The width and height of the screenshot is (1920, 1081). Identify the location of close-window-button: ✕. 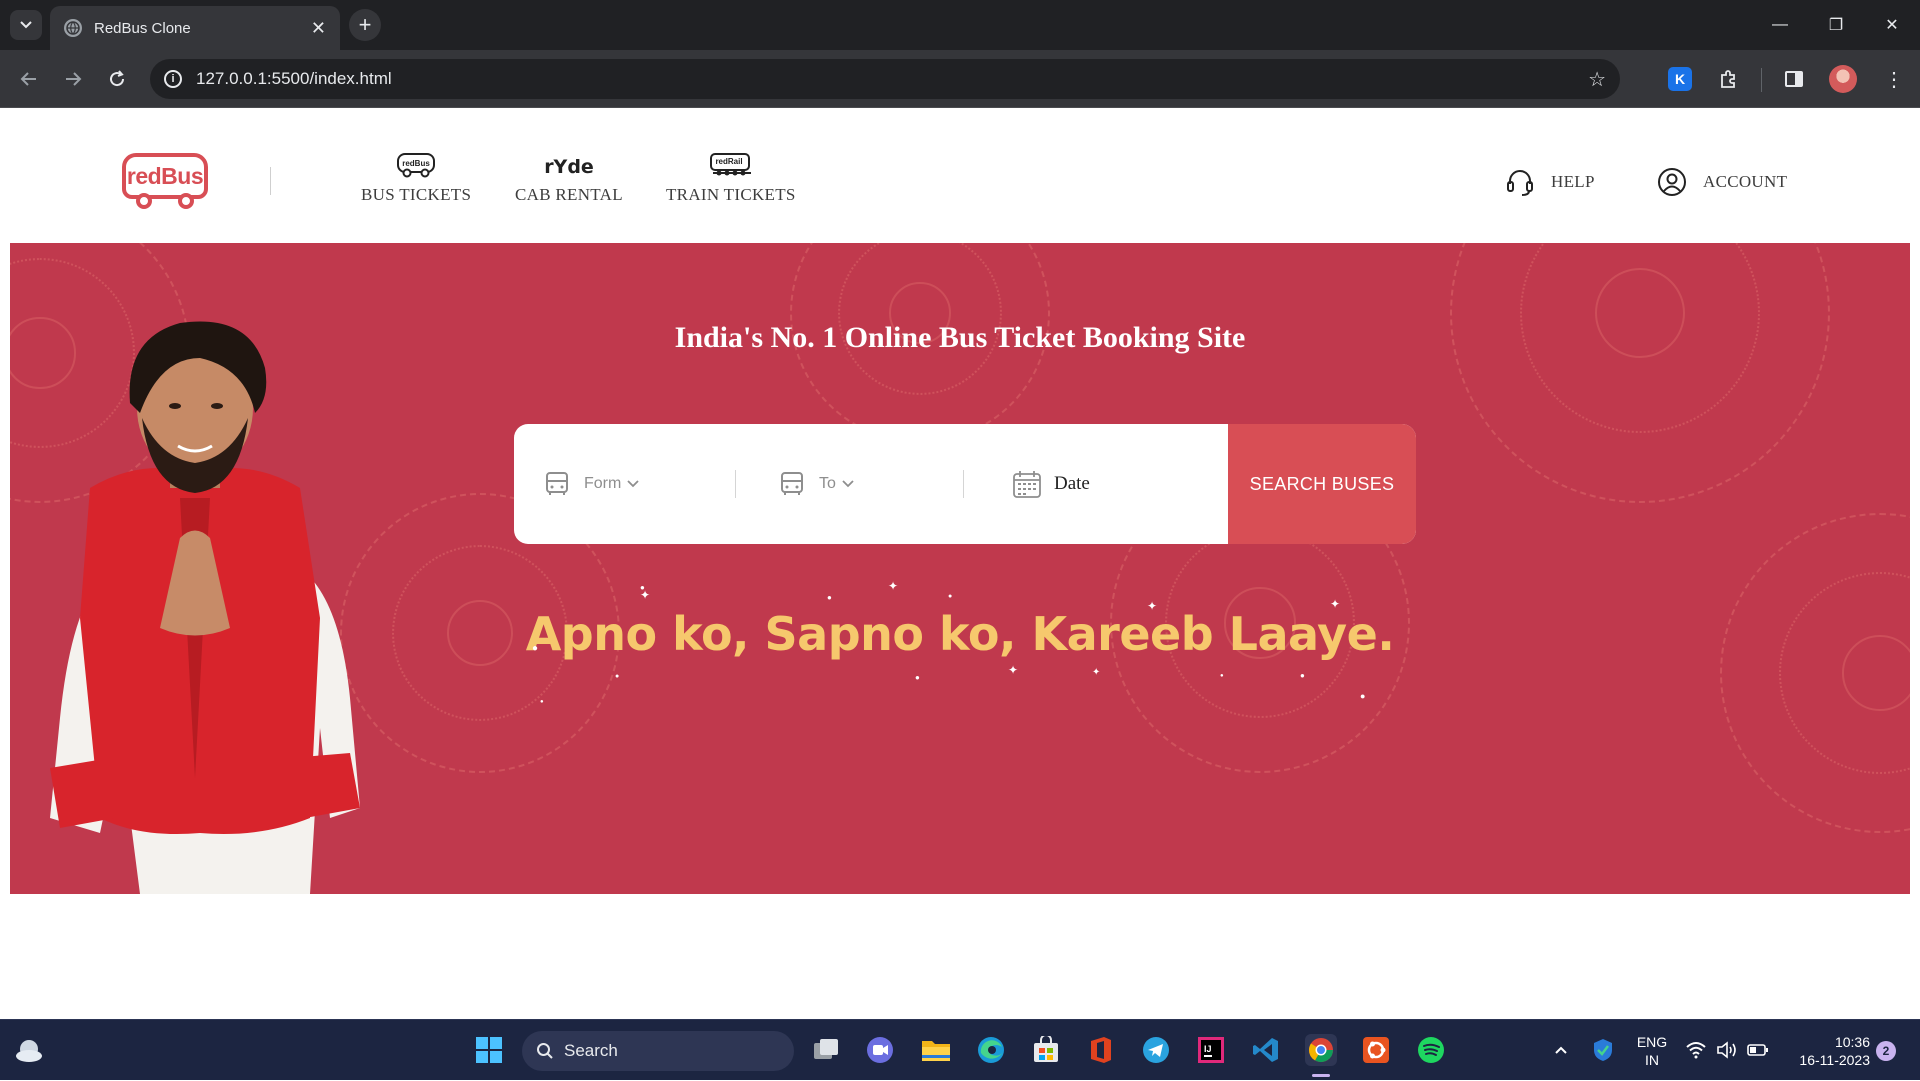
(1892, 25).